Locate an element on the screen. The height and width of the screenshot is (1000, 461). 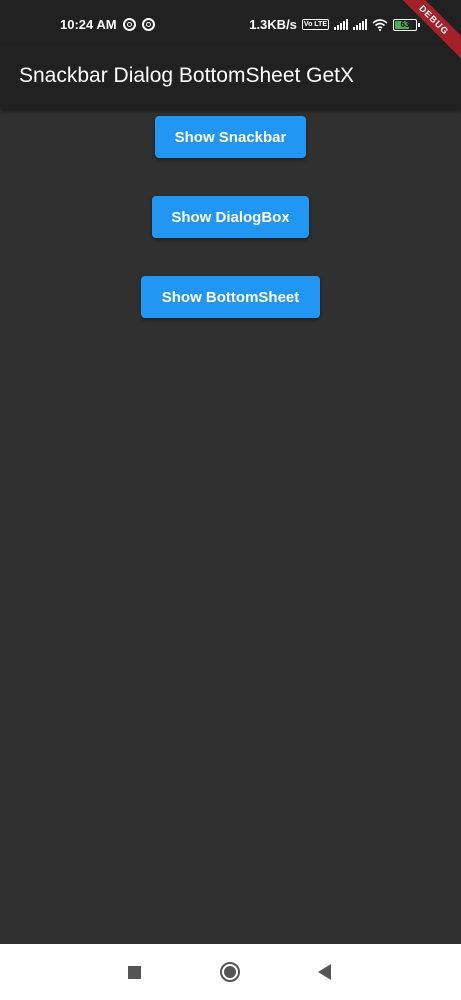
home-button is located at coordinates (230, 972).